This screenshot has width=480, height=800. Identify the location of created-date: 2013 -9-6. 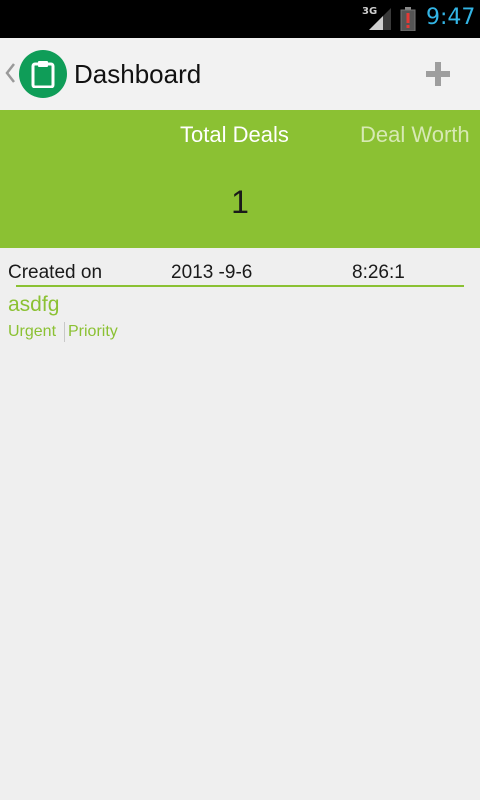
(212, 272).